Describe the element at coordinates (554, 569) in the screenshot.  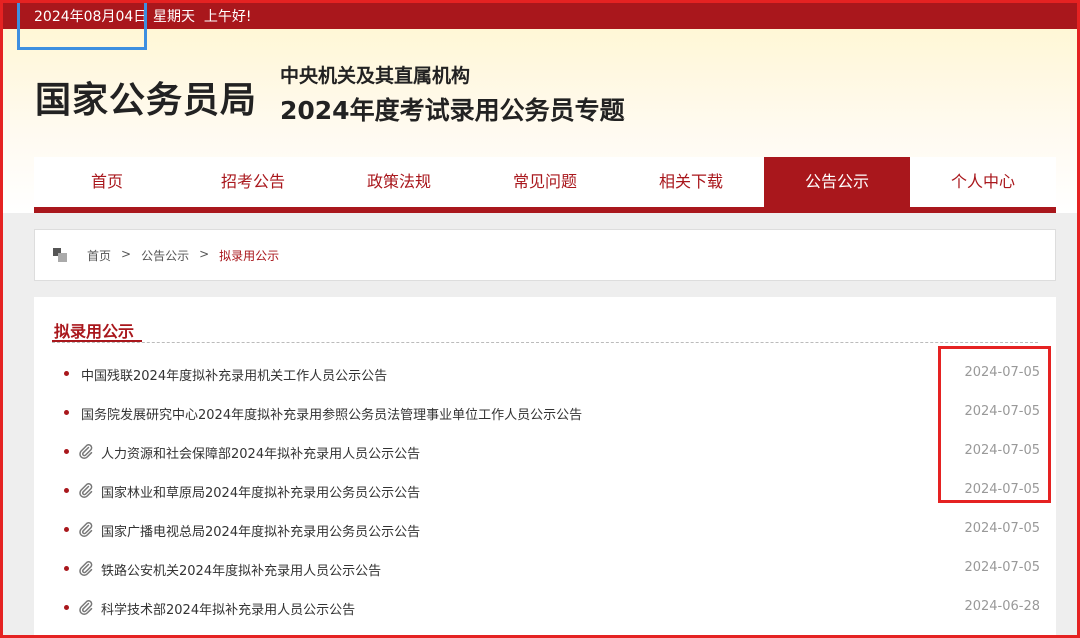
I see `list-item: 铁路公安机关2024年度拟补充录用人员公示公告 2024-07-05` at that location.